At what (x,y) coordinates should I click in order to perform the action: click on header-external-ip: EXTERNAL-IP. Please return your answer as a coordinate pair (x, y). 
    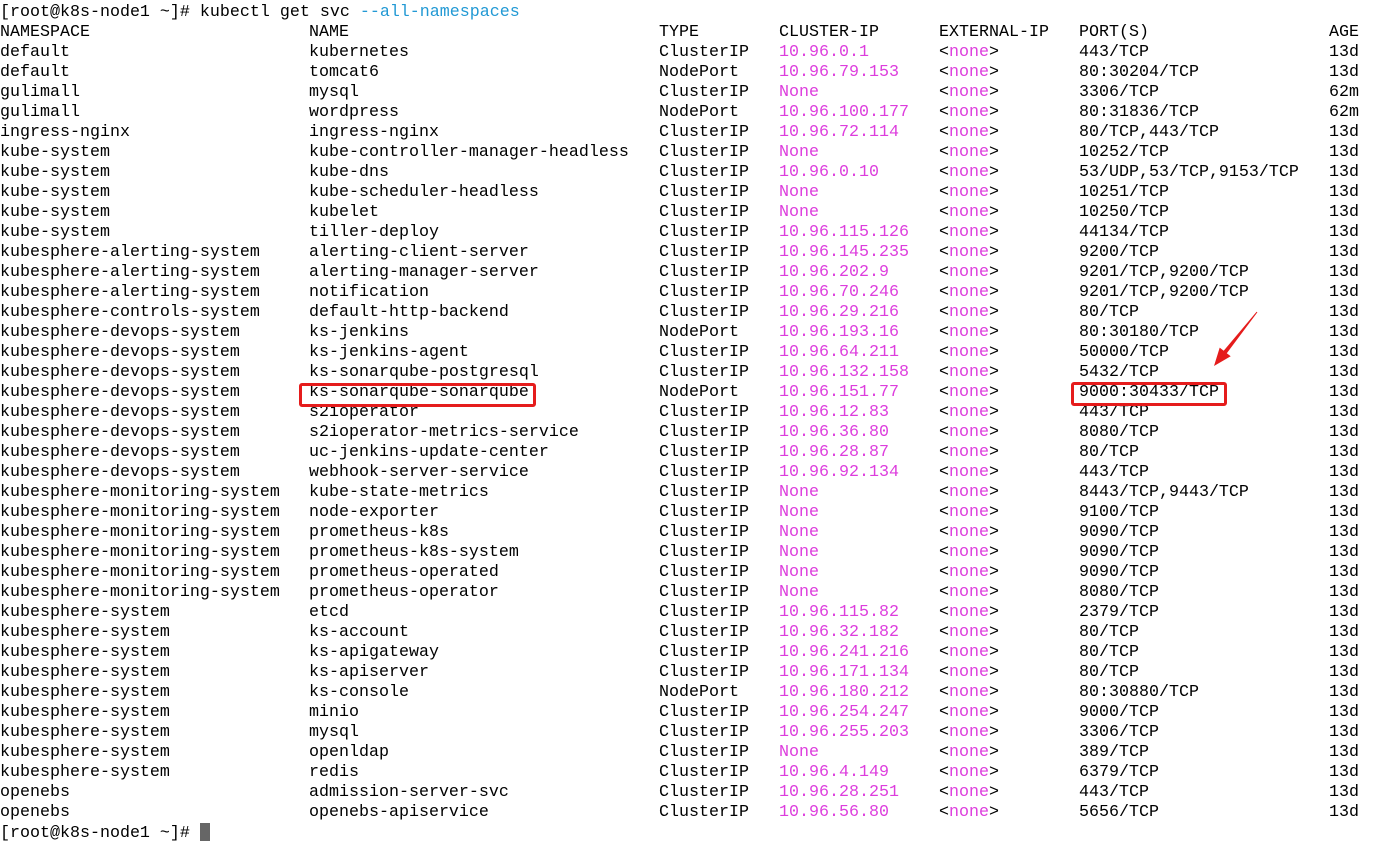
    Looking at the image, I should click on (994, 32).